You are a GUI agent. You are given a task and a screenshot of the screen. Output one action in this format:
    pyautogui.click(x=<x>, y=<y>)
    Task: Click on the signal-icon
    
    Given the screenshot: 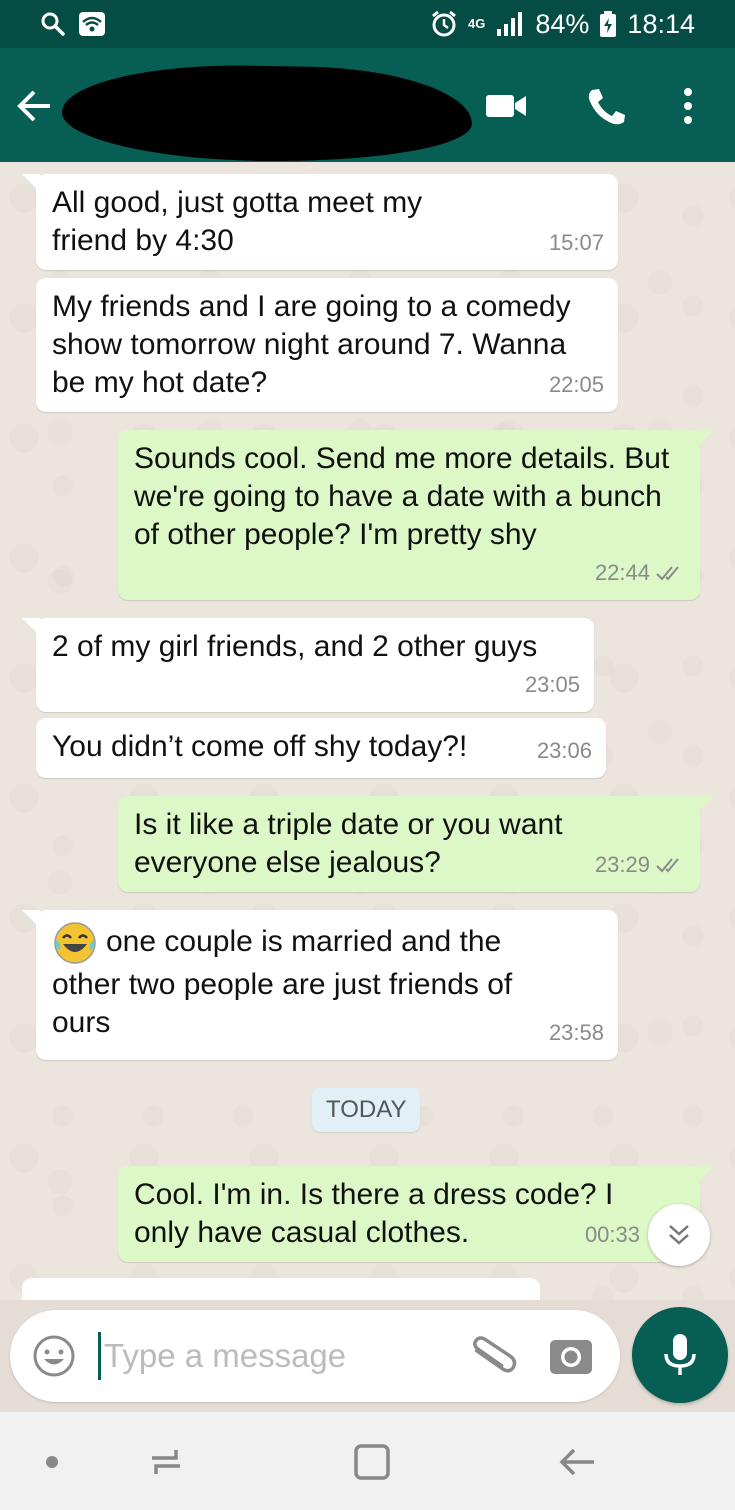 What is the action you would take?
    pyautogui.click(x=510, y=24)
    